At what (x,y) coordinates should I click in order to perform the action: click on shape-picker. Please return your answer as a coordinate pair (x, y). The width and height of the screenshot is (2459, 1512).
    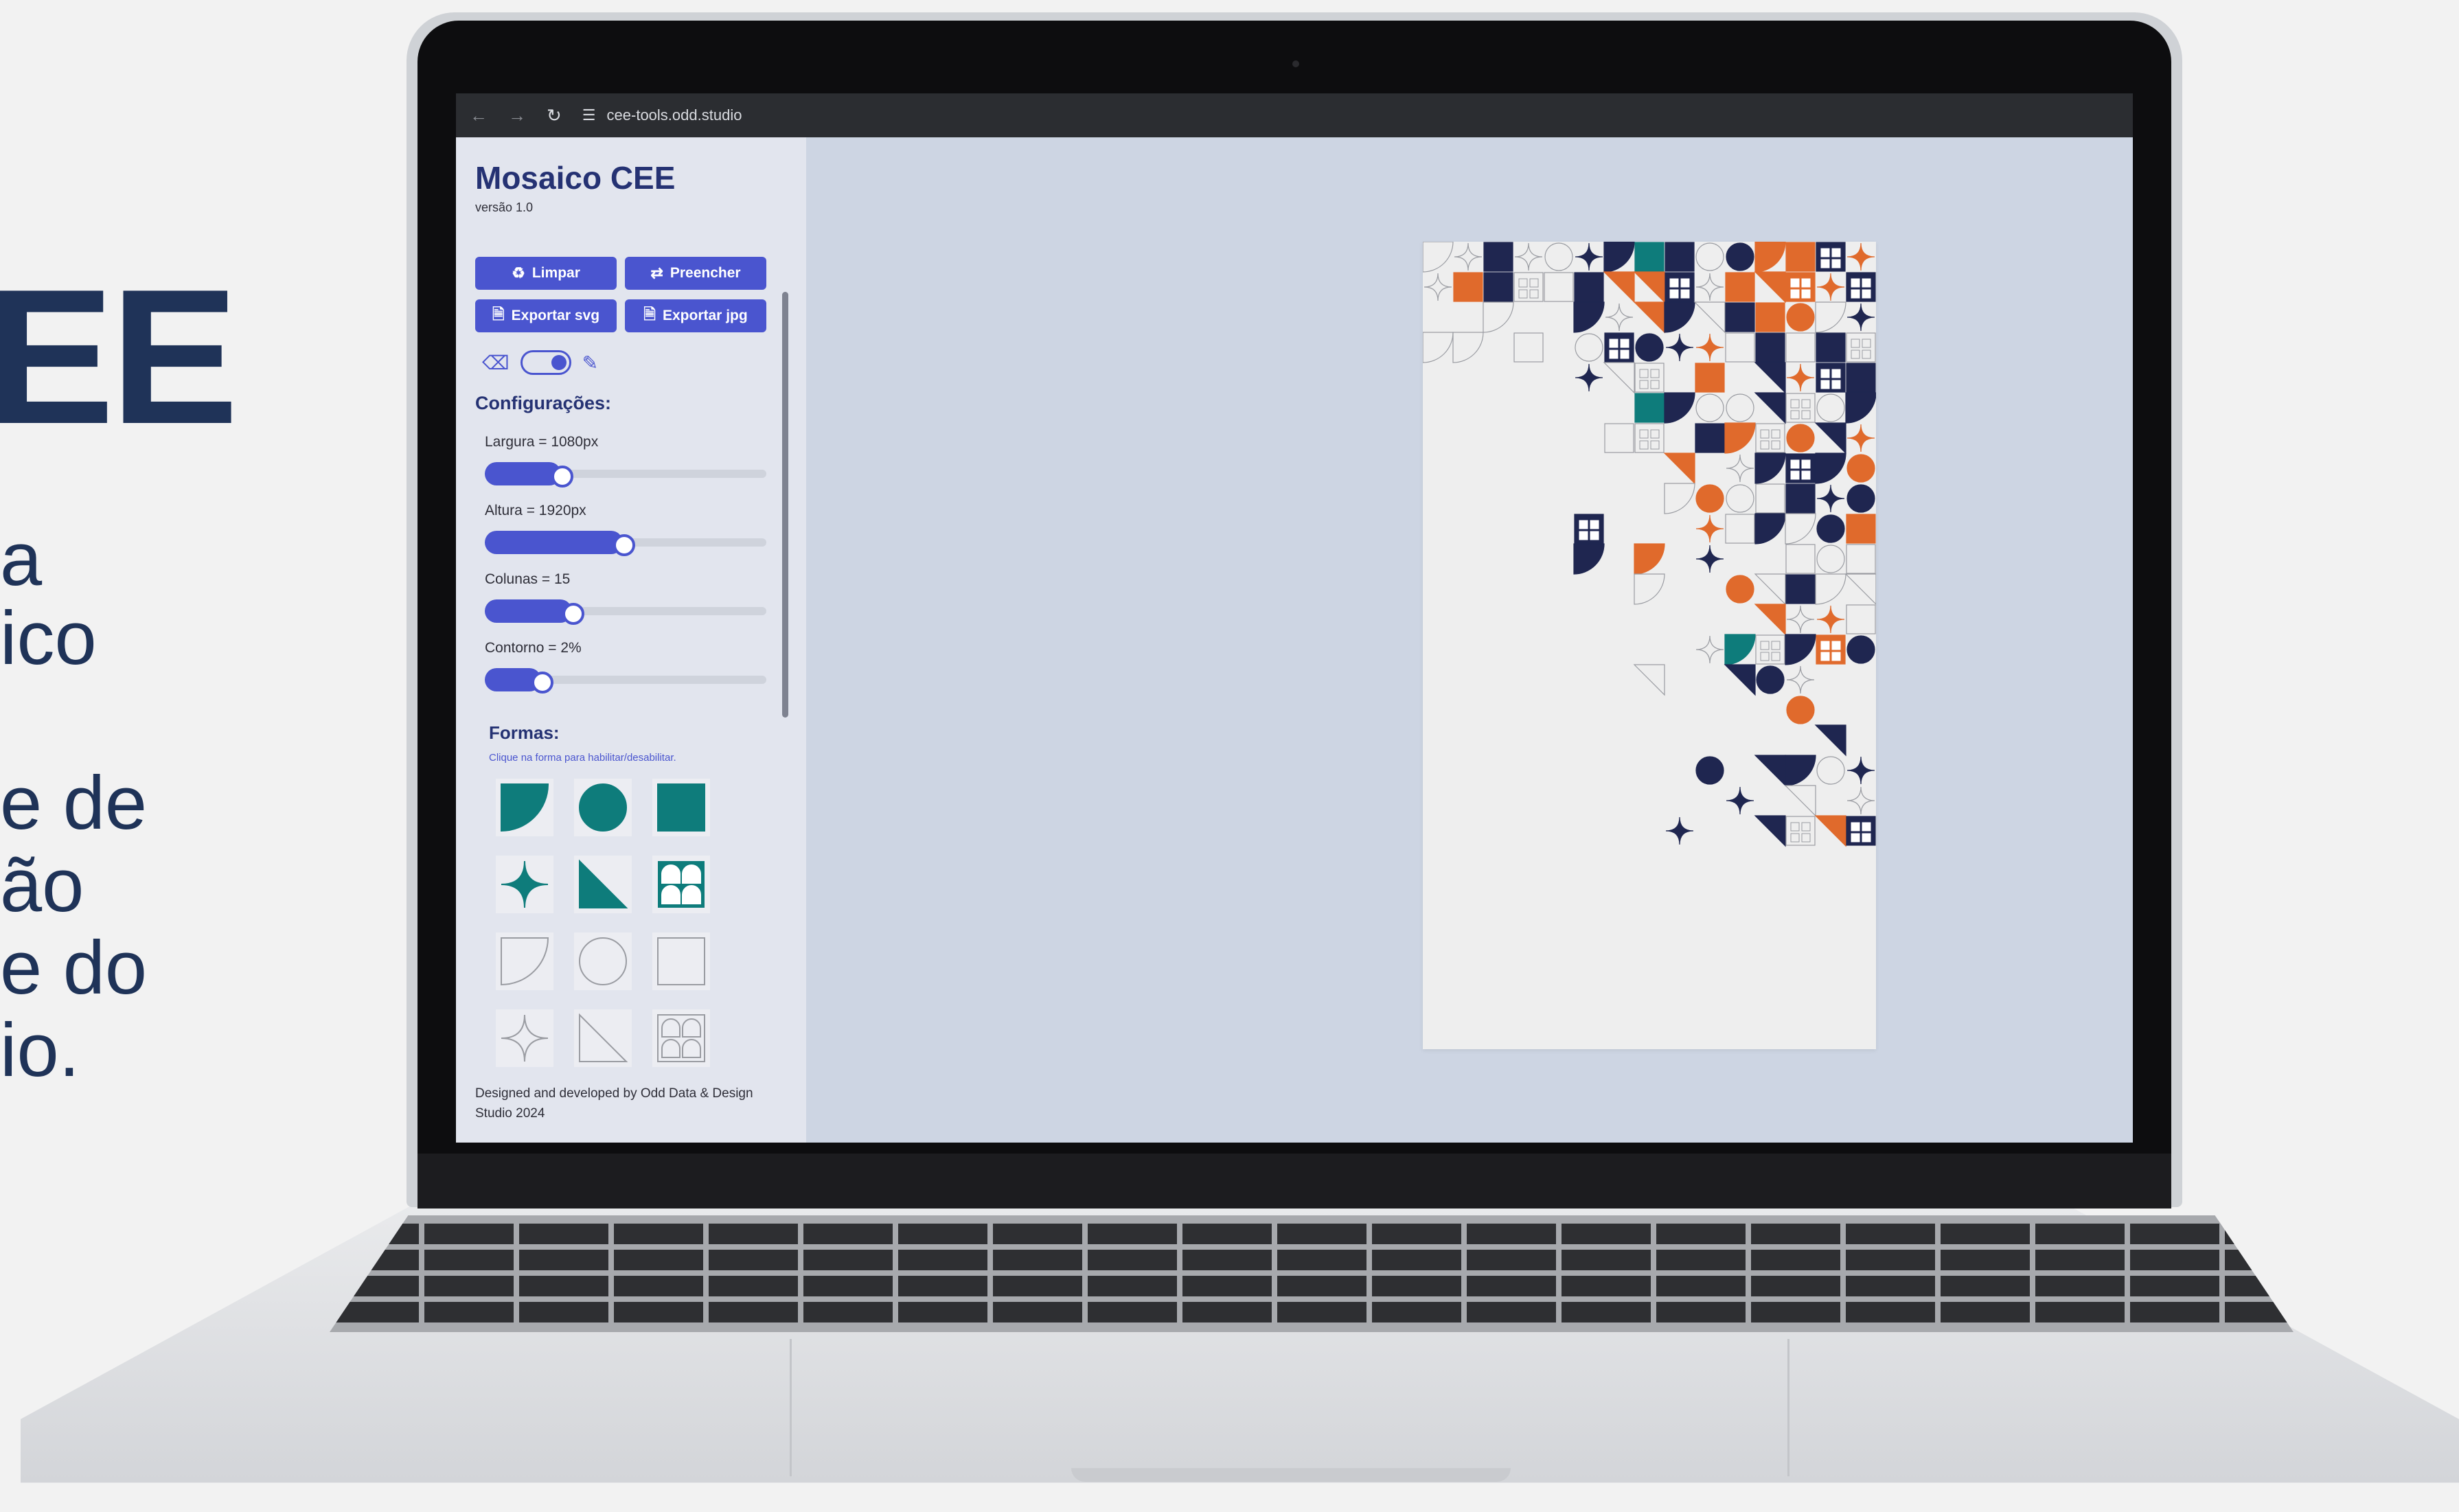
    Looking at the image, I should click on (603, 923).